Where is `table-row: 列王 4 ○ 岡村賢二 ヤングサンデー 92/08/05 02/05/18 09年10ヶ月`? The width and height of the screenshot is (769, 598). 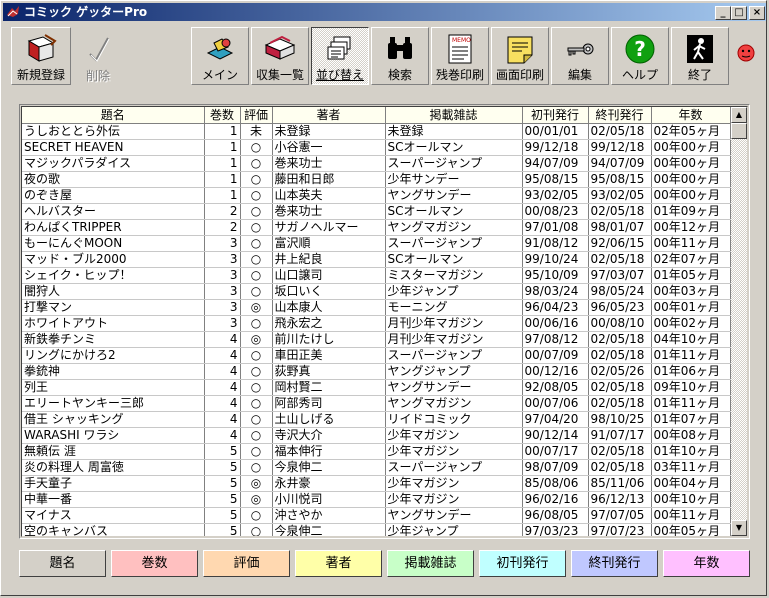
table-row: 列王 4 ○ 岡村賢二 ヤングサンデー 92/08/05 02/05/18 09年10ヶ月 is located at coordinates (376, 387).